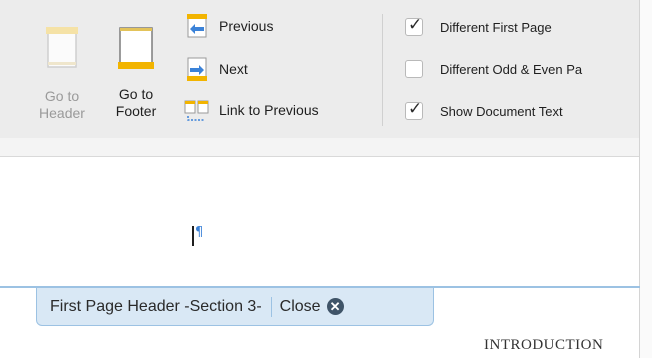 The height and width of the screenshot is (358, 652). What do you see at coordinates (62, 96) in the screenshot?
I see `go-to-header-label-line1: Go to` at bounding box center [62, 96].